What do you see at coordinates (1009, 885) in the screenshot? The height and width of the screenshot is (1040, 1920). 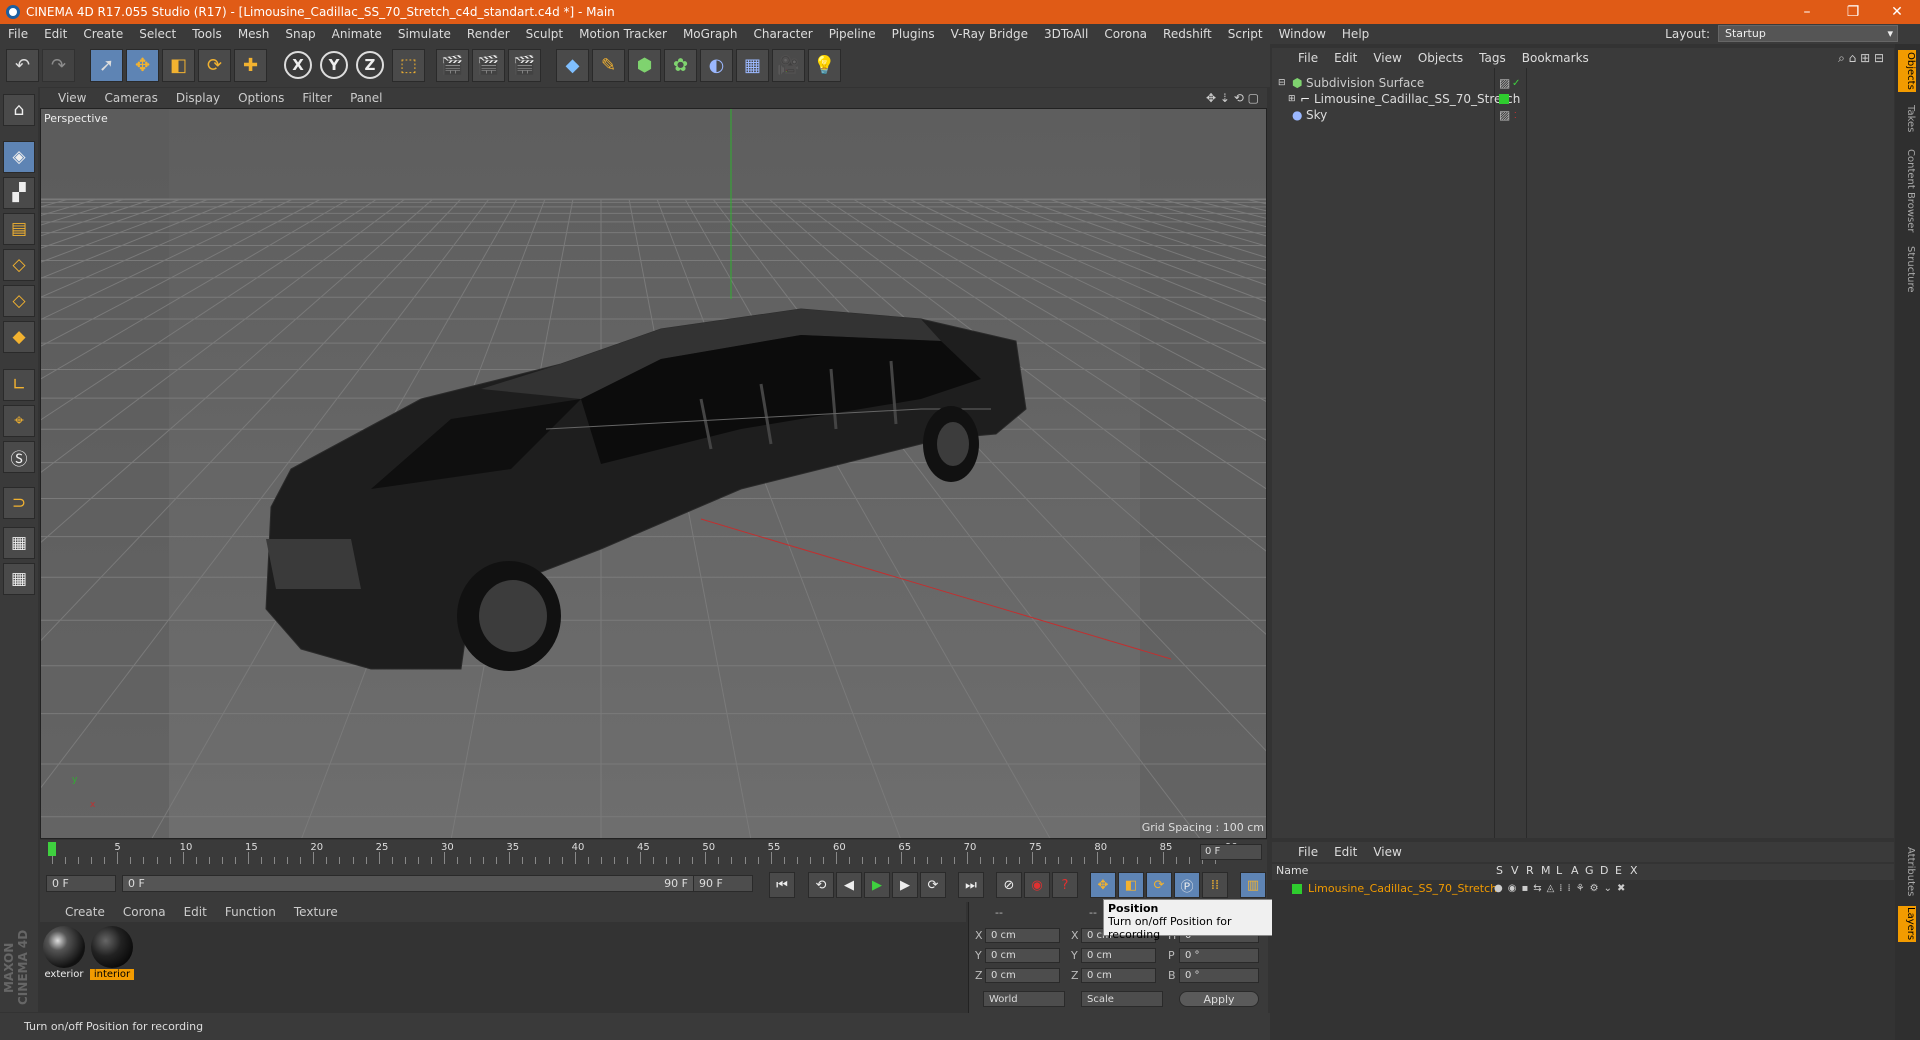 I see `motion-path-button: ⊘` at bounding box center [1009, 885].